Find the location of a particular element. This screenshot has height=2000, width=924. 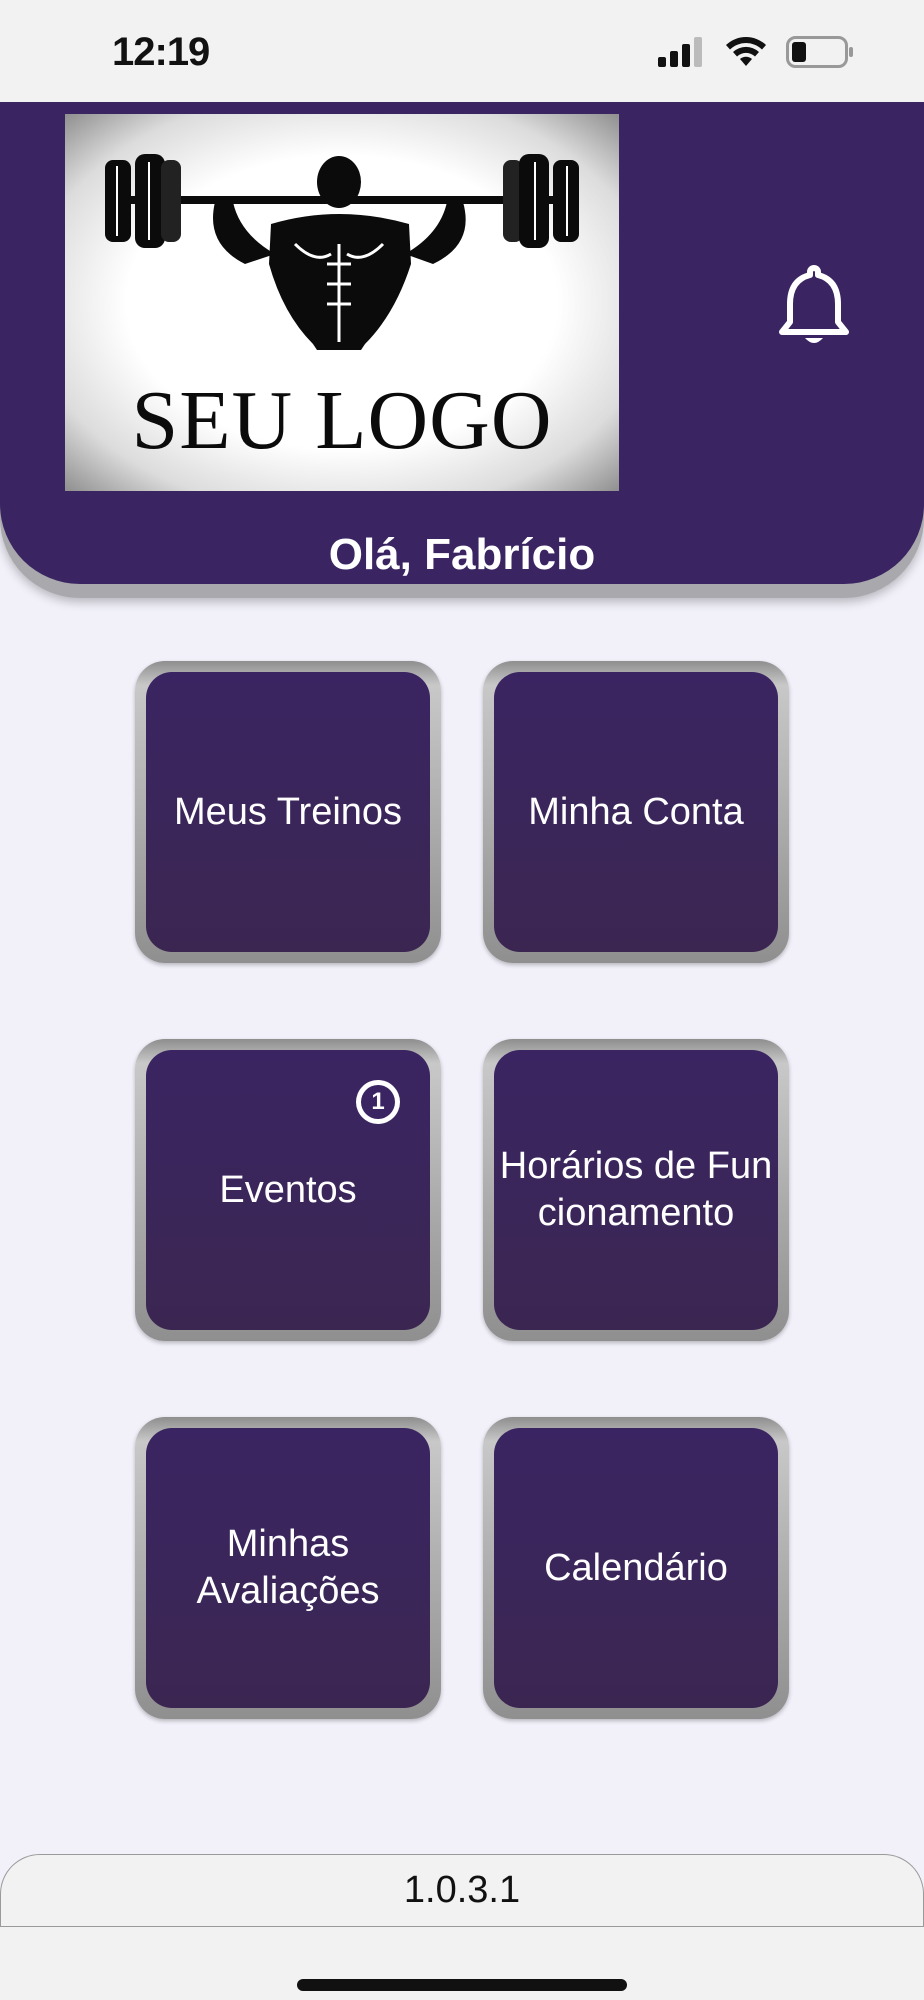

bell-icon is located at coordinates (814, 304).